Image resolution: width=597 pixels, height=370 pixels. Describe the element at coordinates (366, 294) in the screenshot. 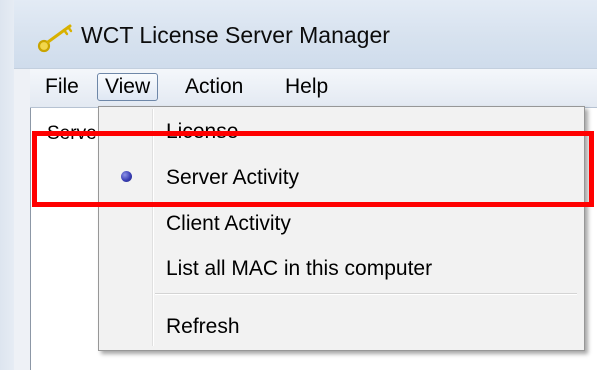

I see `menu-separator` at that location.